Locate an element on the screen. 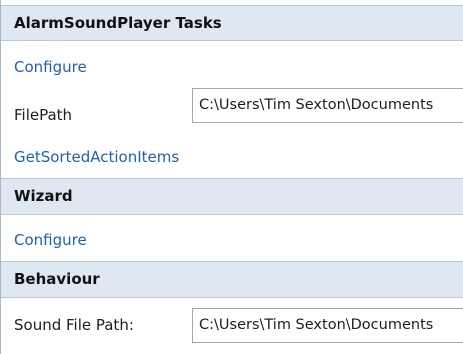  section-title: Wizard is located at coordinates (43, 196).